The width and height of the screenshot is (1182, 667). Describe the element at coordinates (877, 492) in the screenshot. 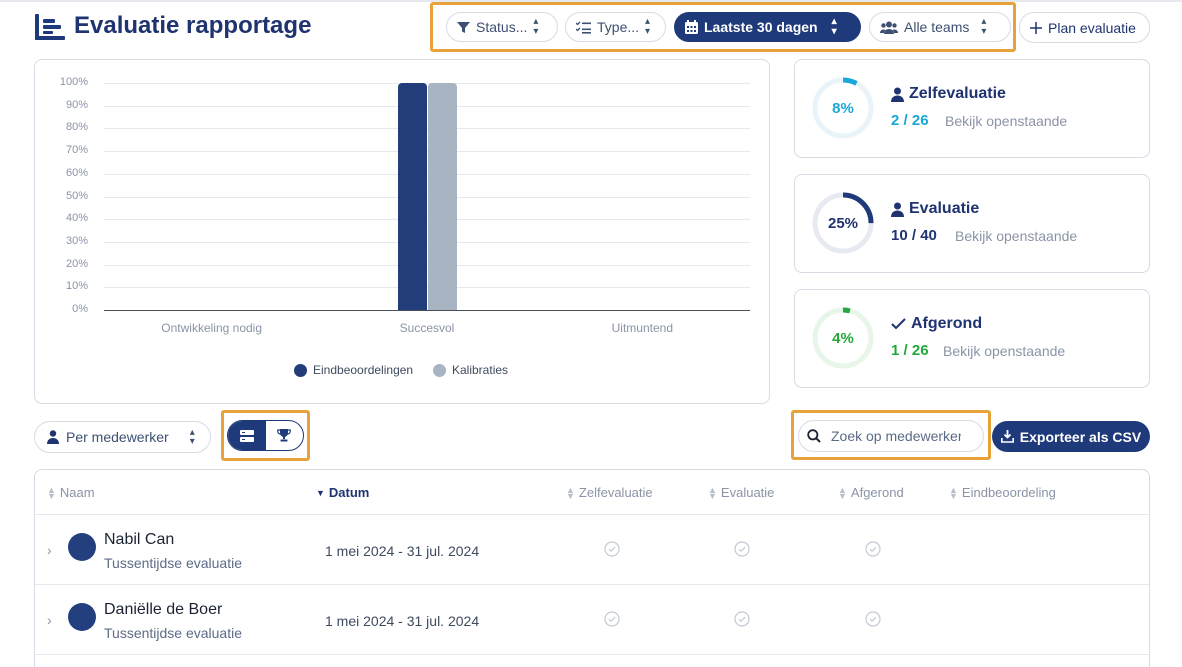

I see `column-header-label: Afgerond` at that location.